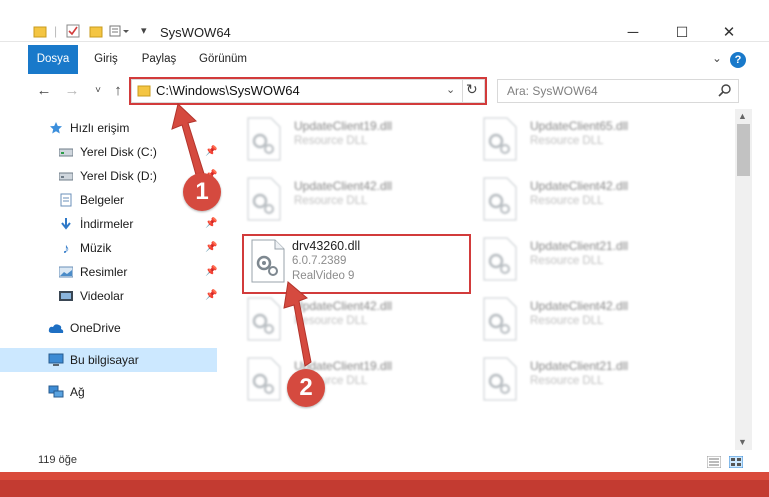 This screenshot has width=769, height=497. What do you see at coordinates (189, 143) in the screenshot?
I see `arrow-1-icon` at bounding box center [189, 143].